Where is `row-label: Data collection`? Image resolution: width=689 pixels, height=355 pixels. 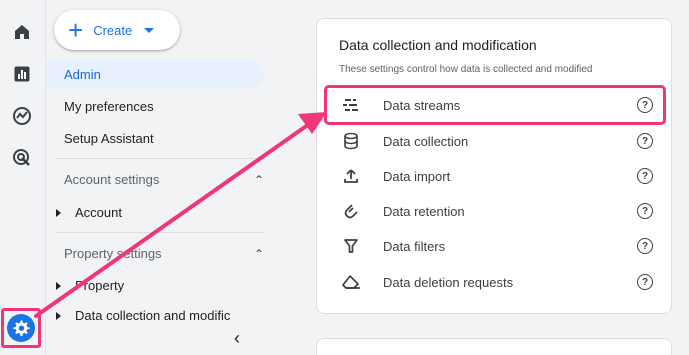 row-label: Data collection is located at coordinates (426, 141).